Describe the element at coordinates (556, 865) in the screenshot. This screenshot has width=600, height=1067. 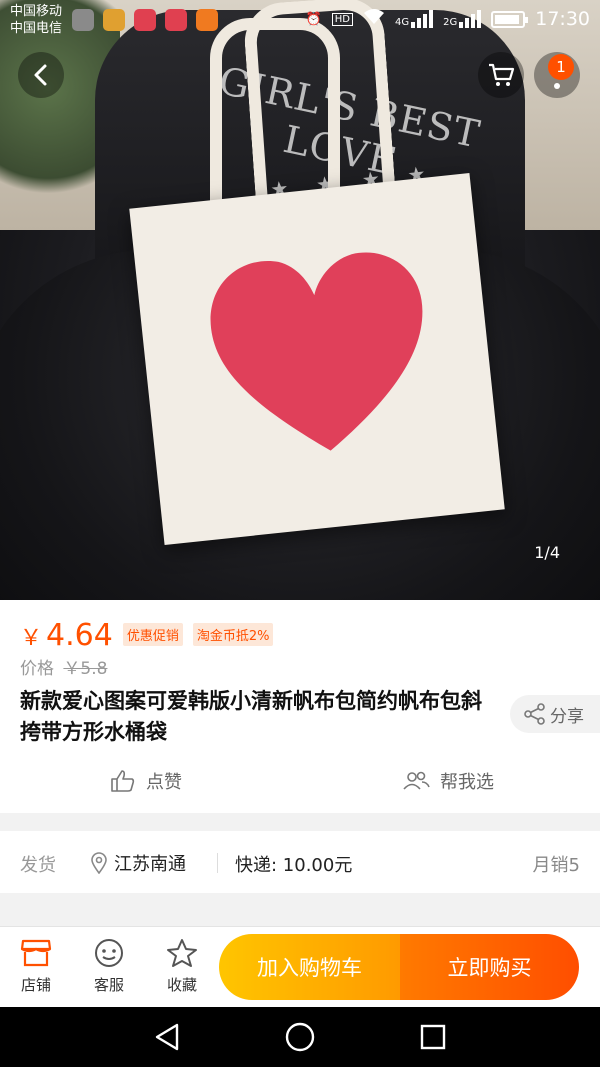
I see `monthly-sales: 月销5` at that location.